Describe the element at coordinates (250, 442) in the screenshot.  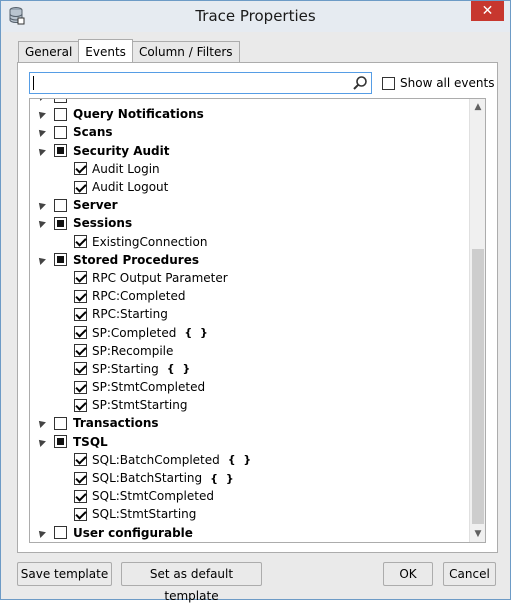
I see `tree-category: TSQL` at that location.